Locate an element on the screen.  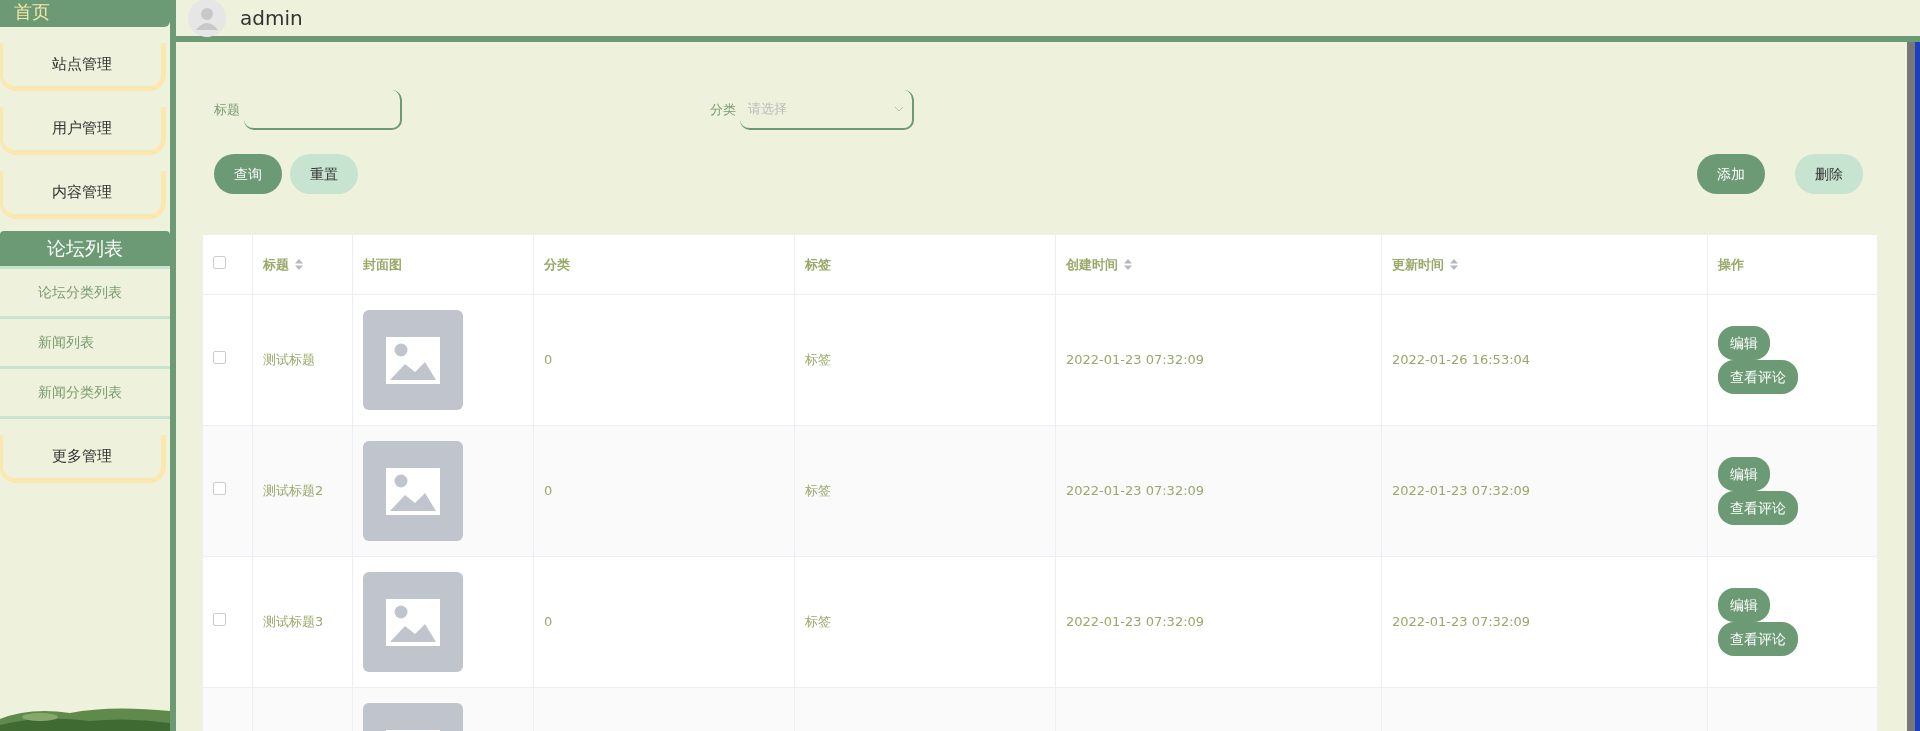
table-cell: 测试标题 is located at coordinates (289, 360).